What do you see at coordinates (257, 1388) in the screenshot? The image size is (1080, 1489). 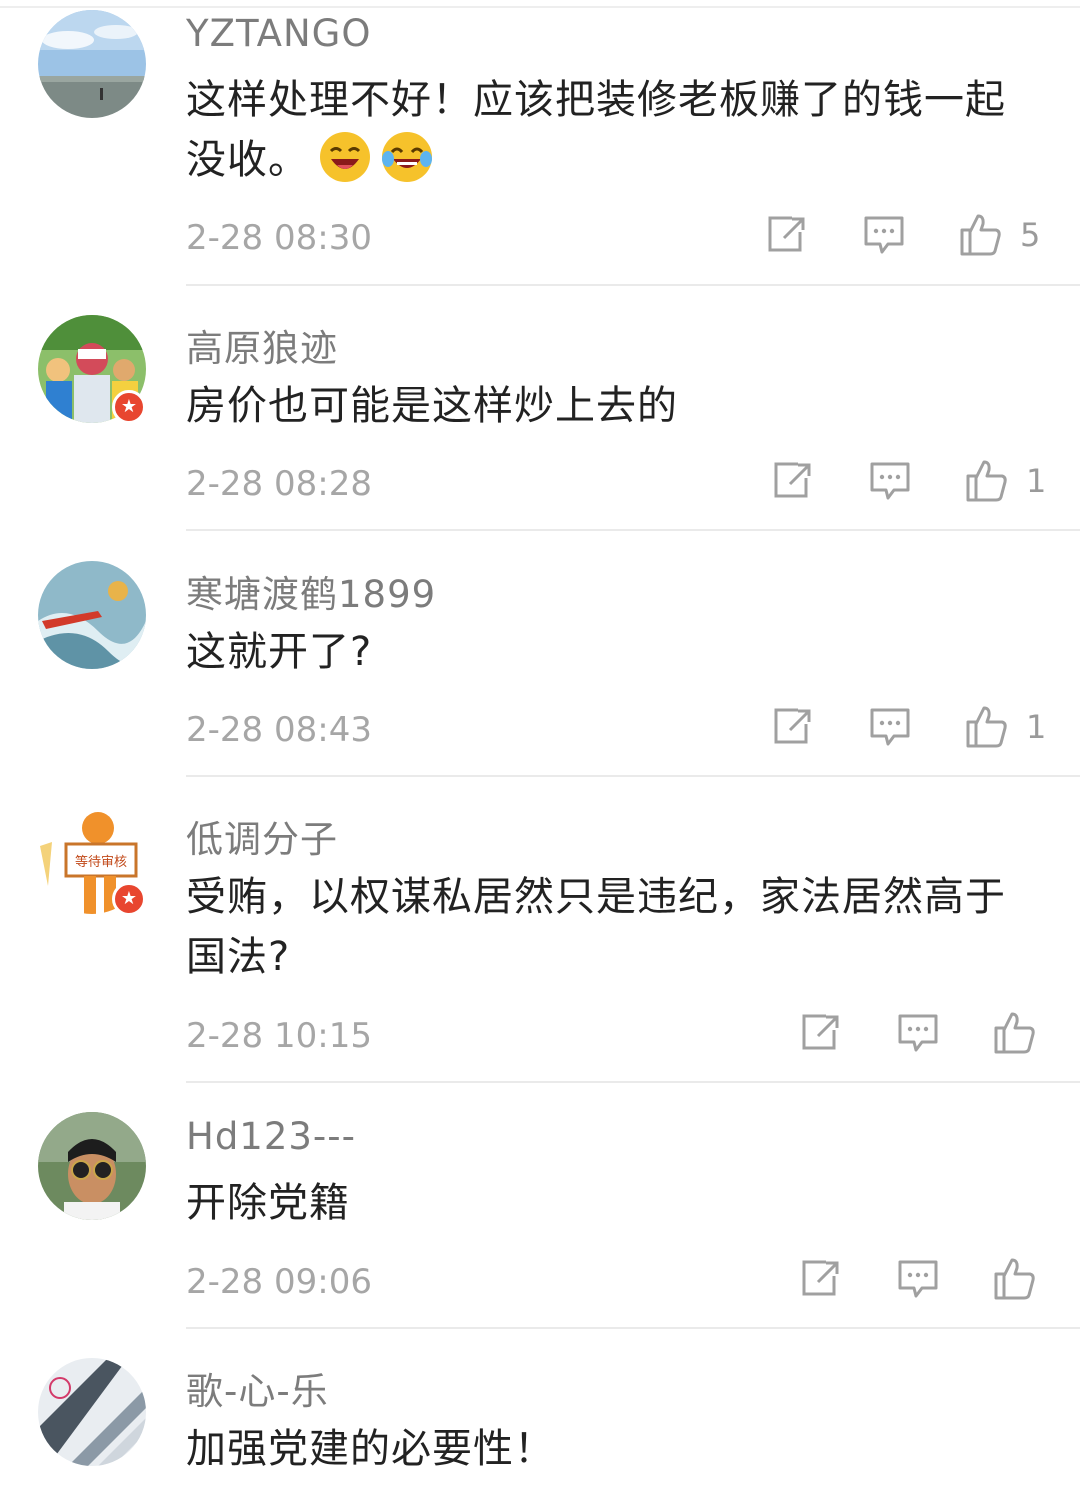 I see `username: 歌-心-乐` at bounding box center [257, 1388].